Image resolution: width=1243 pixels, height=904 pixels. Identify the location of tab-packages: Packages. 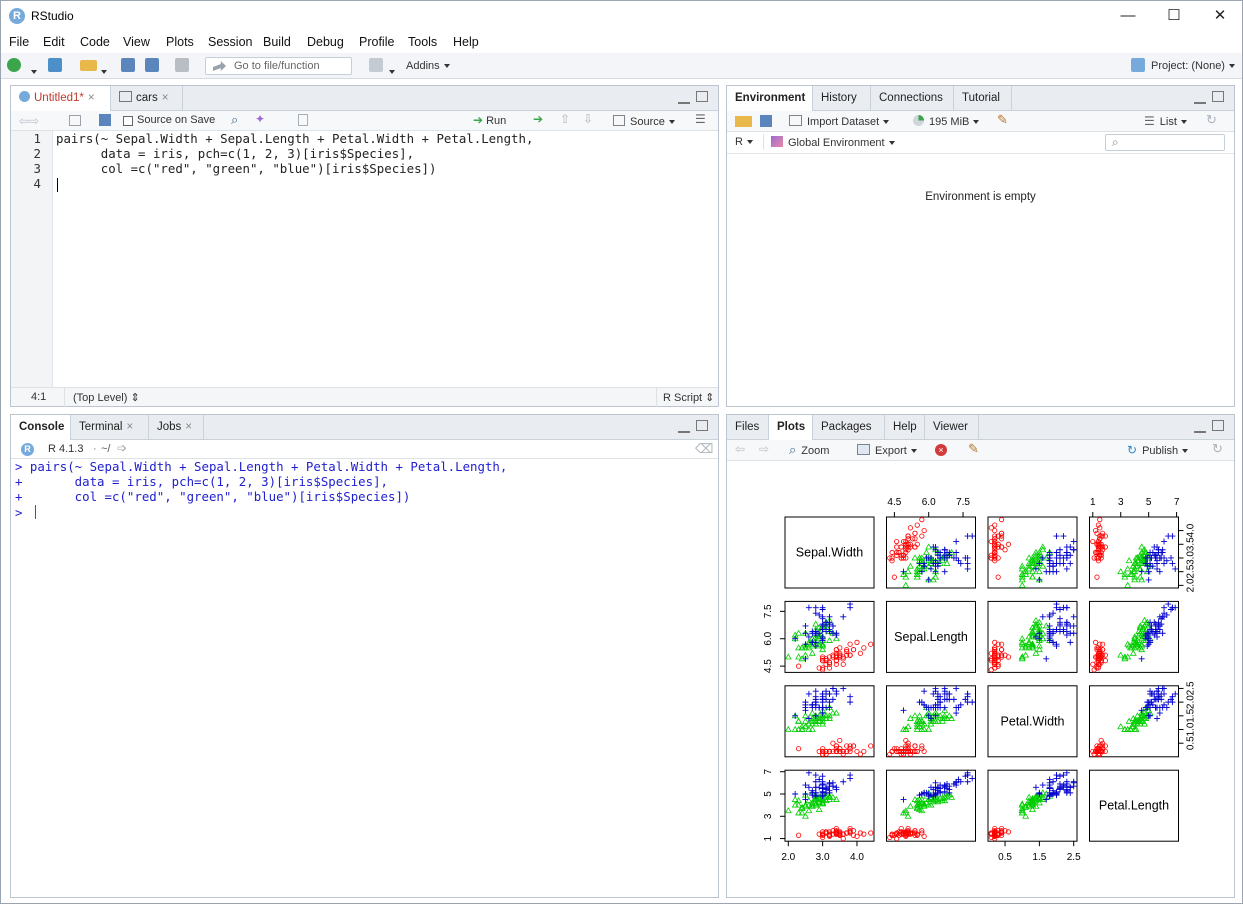
(849, 427).